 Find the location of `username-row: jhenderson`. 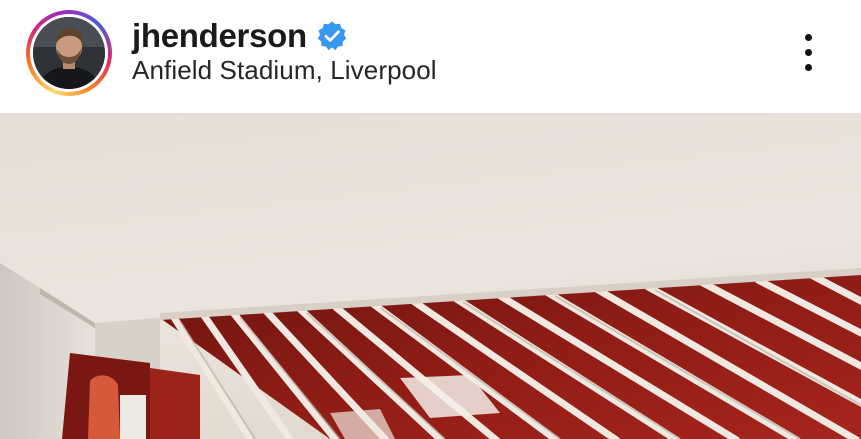

username-row: jhenderson is located at coordinates (240, 36).